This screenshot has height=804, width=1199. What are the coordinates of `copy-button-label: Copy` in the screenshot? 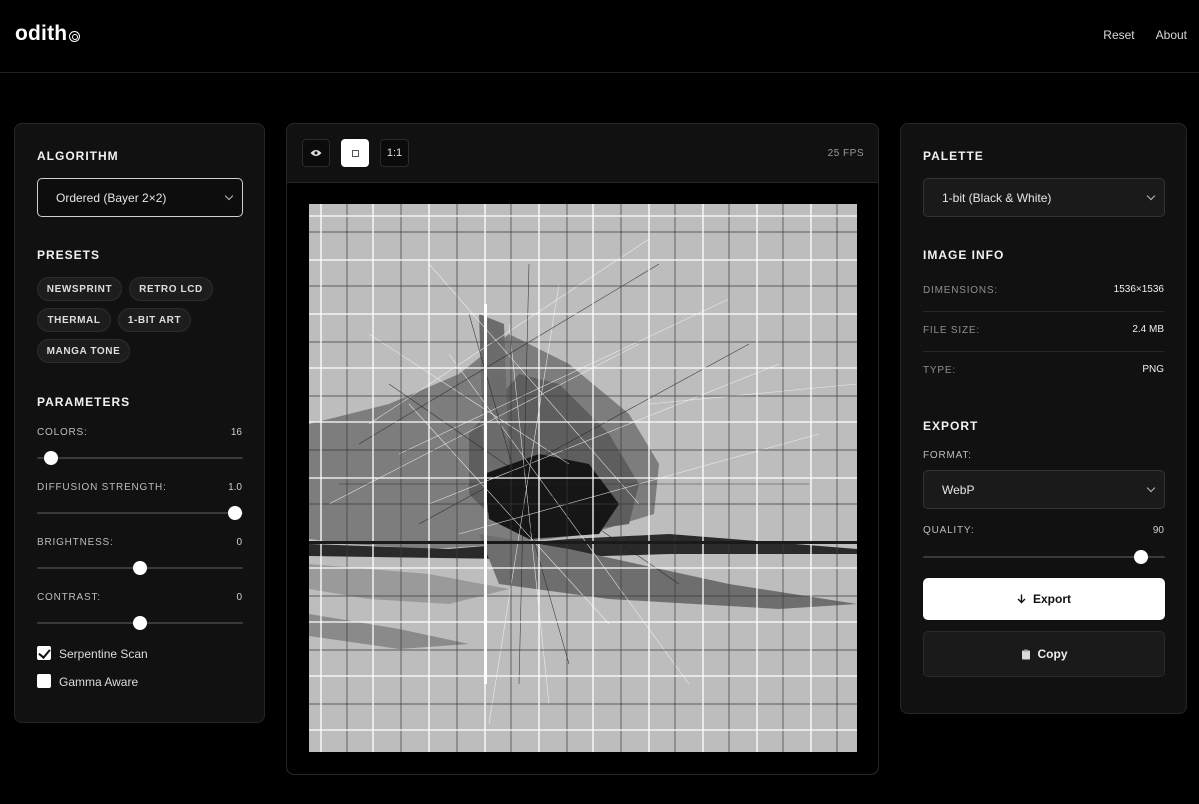 It's located at (1052, 654).